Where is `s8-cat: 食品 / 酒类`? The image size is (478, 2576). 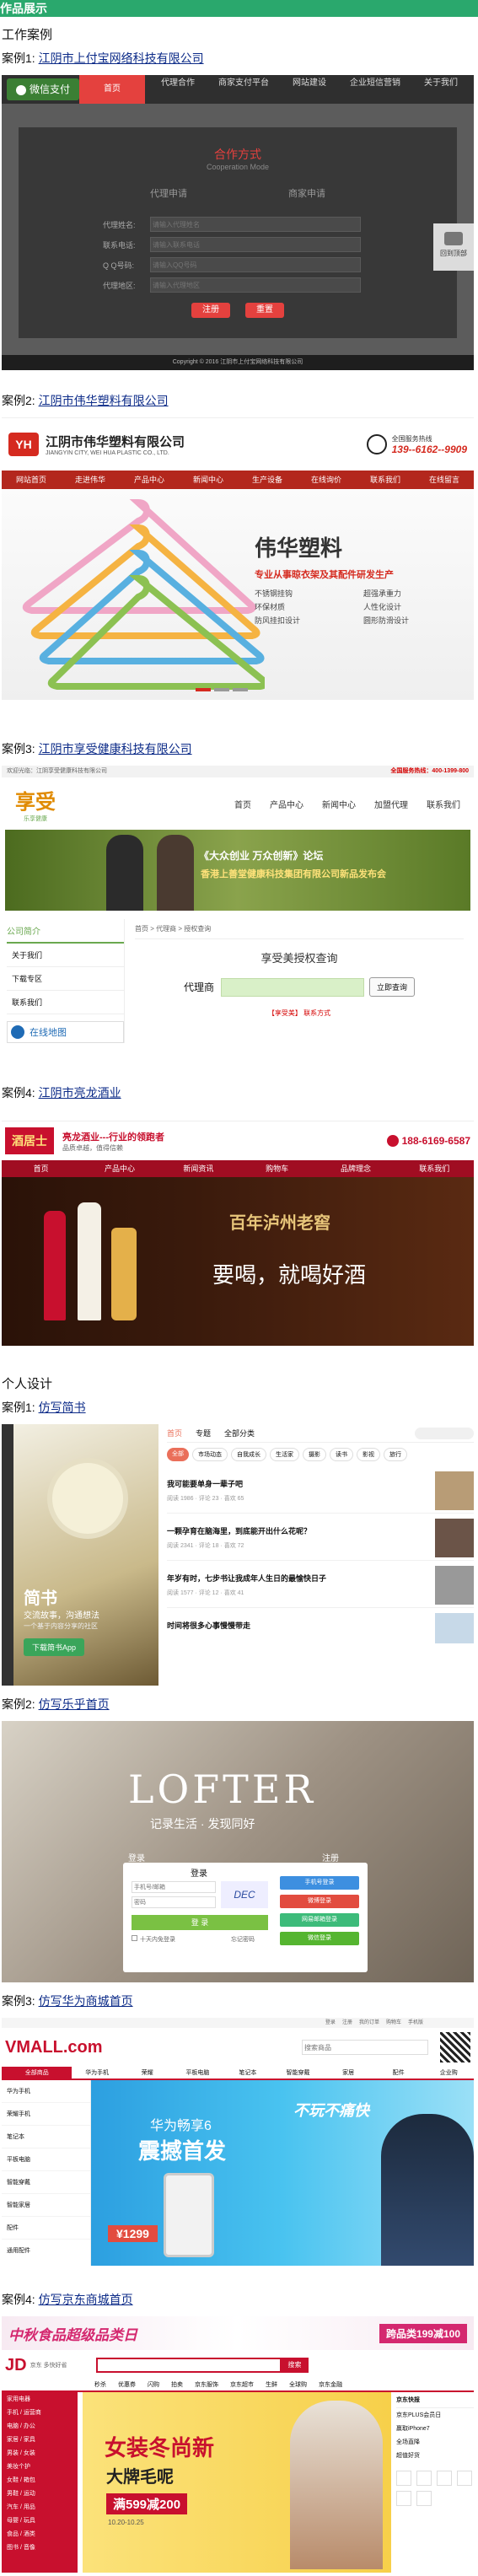
s8-cat: 食品 / 酒类 is located at coordinates (40, 2534).